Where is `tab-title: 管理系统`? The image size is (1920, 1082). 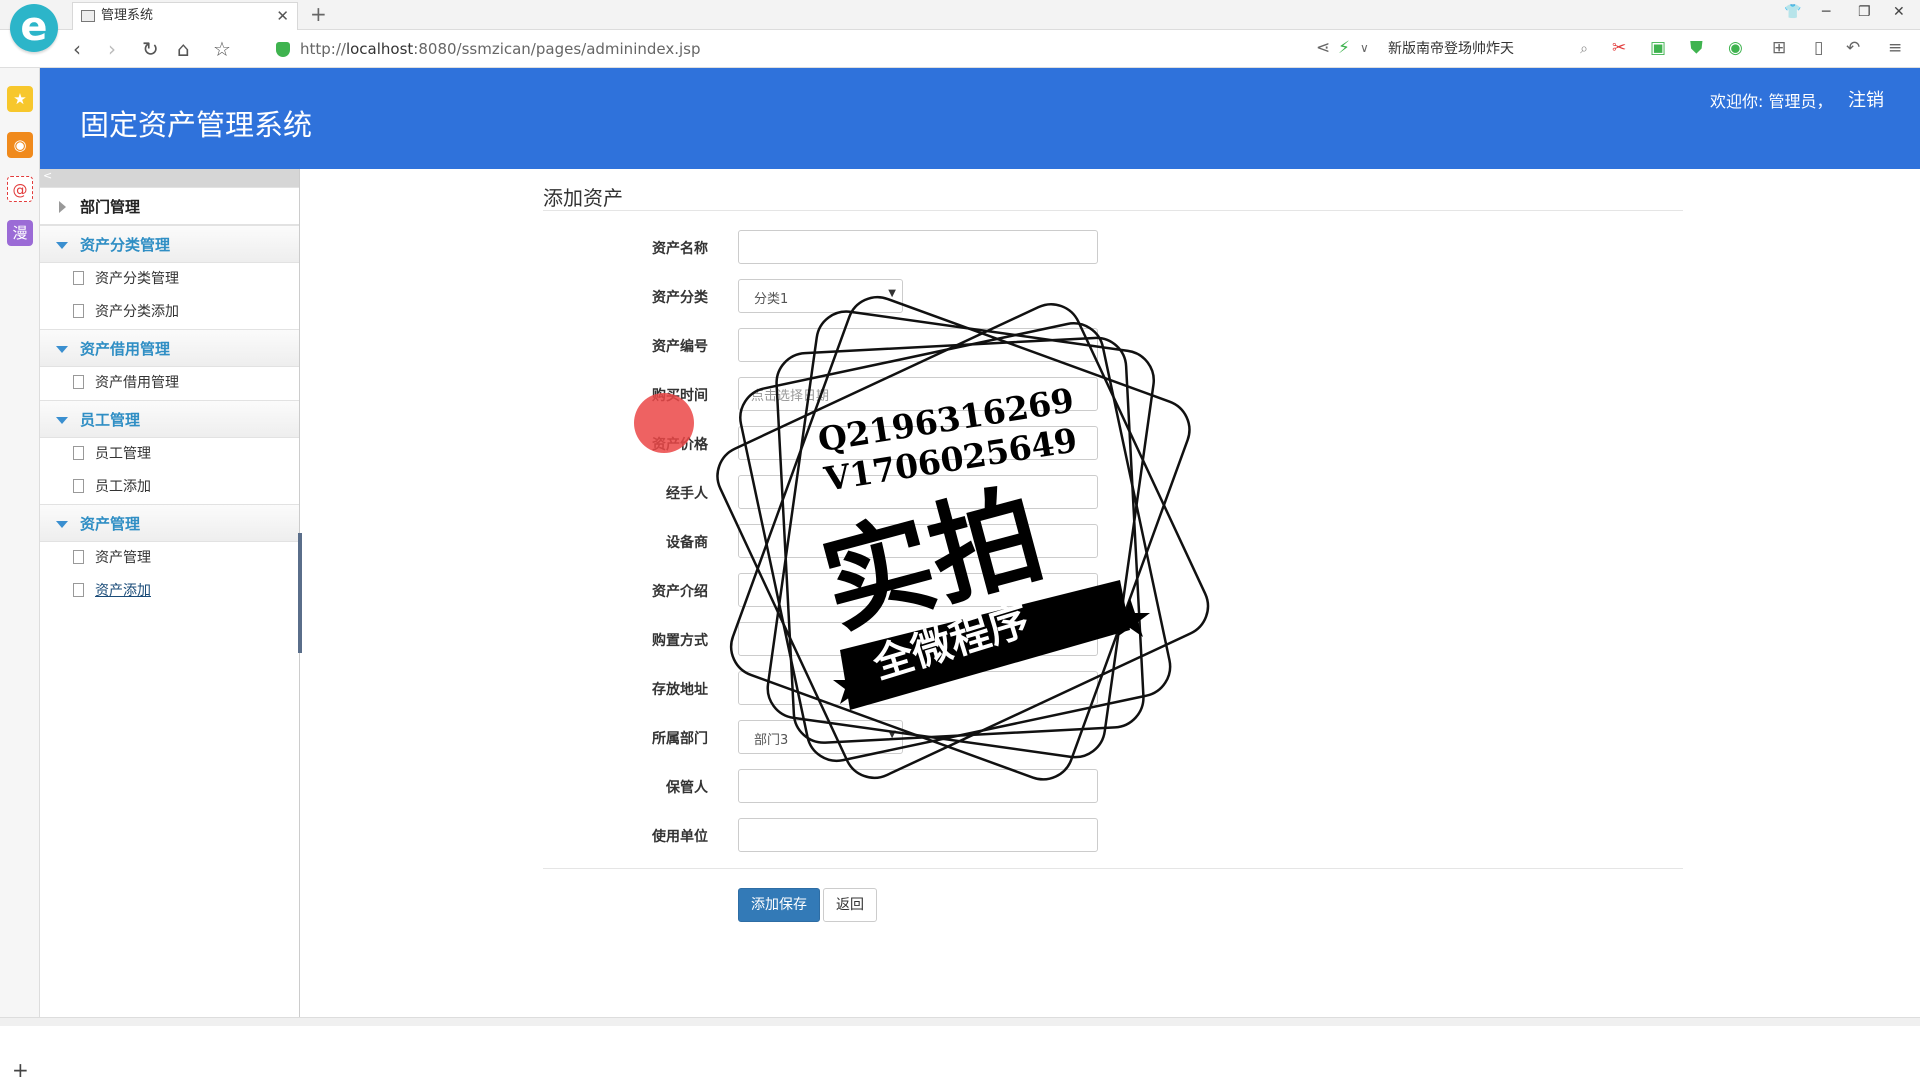
tab-title: 管理系统 is located at coordinates (127, 15).